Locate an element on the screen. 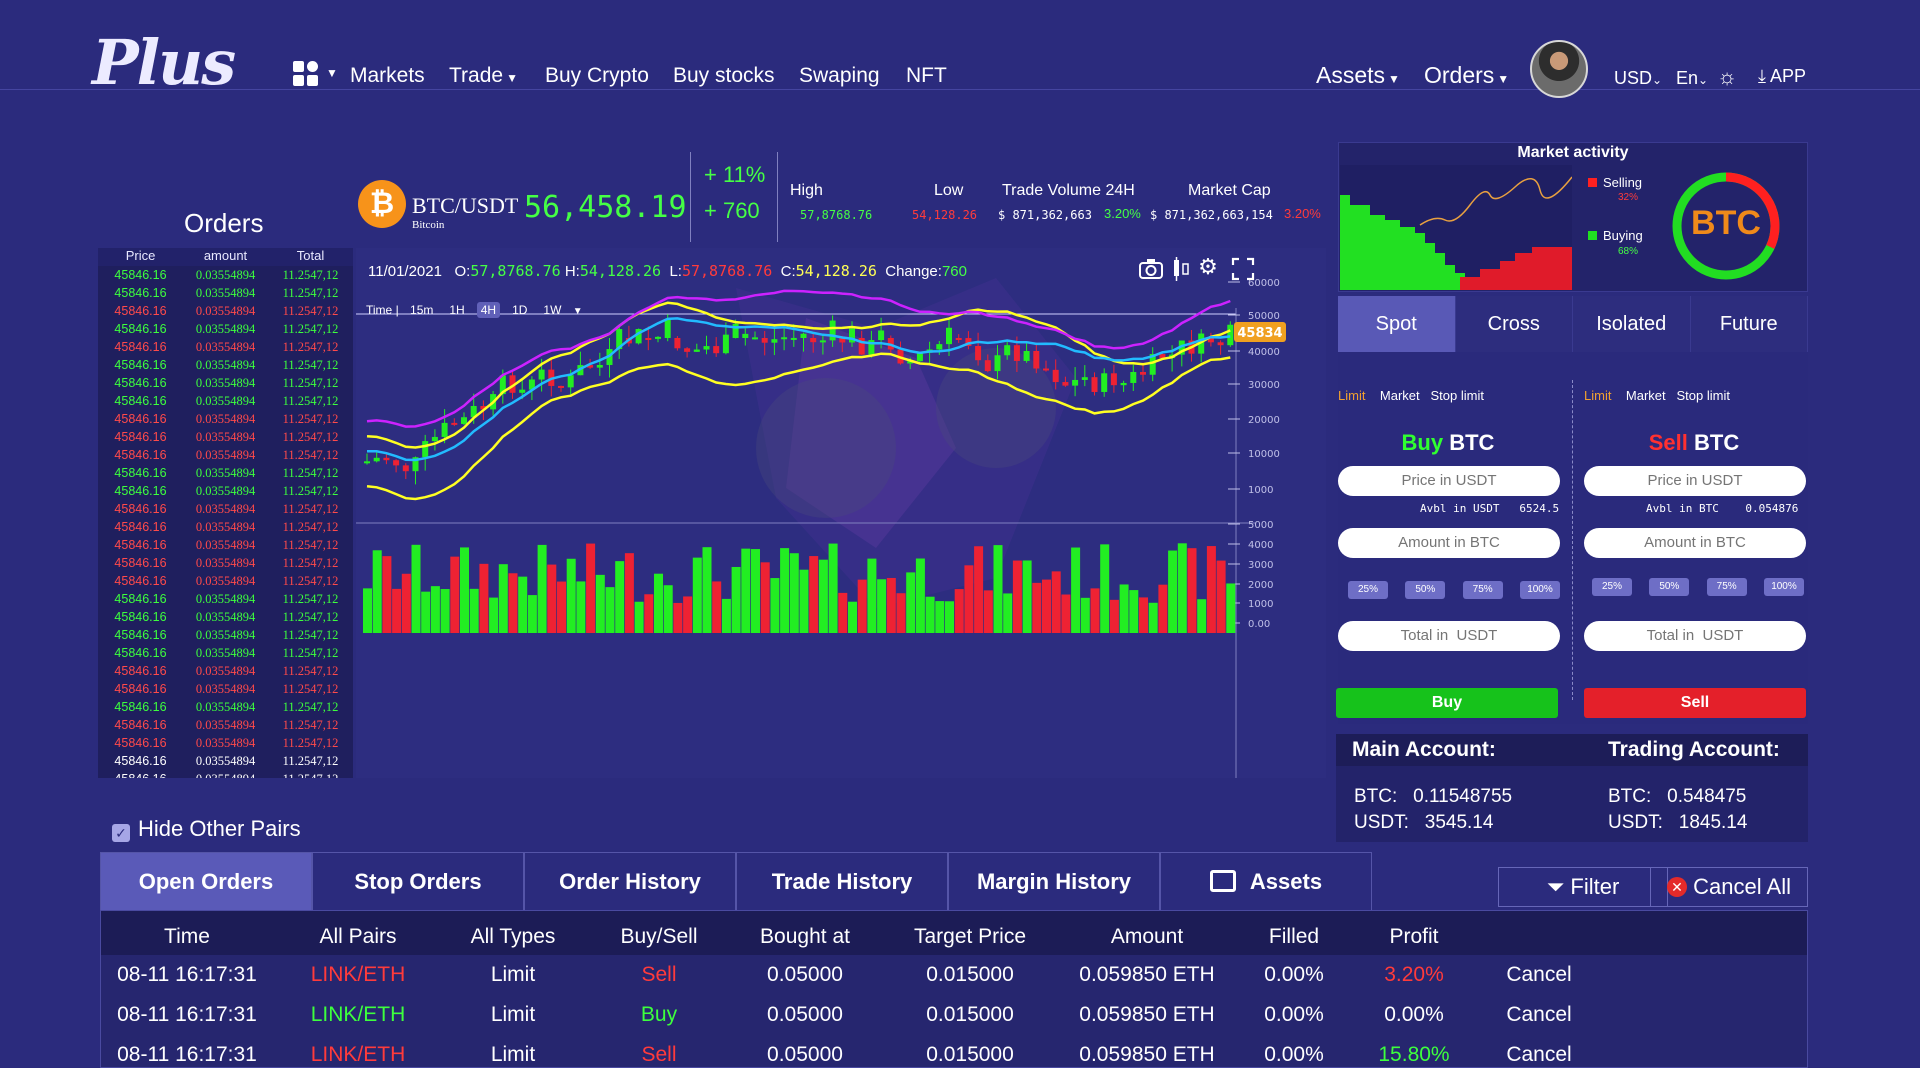 The image size is (1920, 1068). sell-amount-input is located at coordinates (1695, 543).